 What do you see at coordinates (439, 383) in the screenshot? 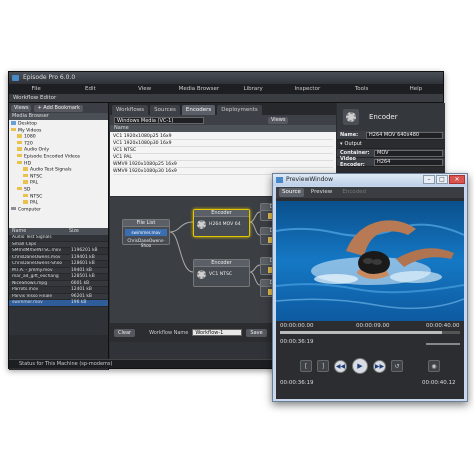
I see `duration-timecode: 00:00:40.12` at bounding box center [439, 383].